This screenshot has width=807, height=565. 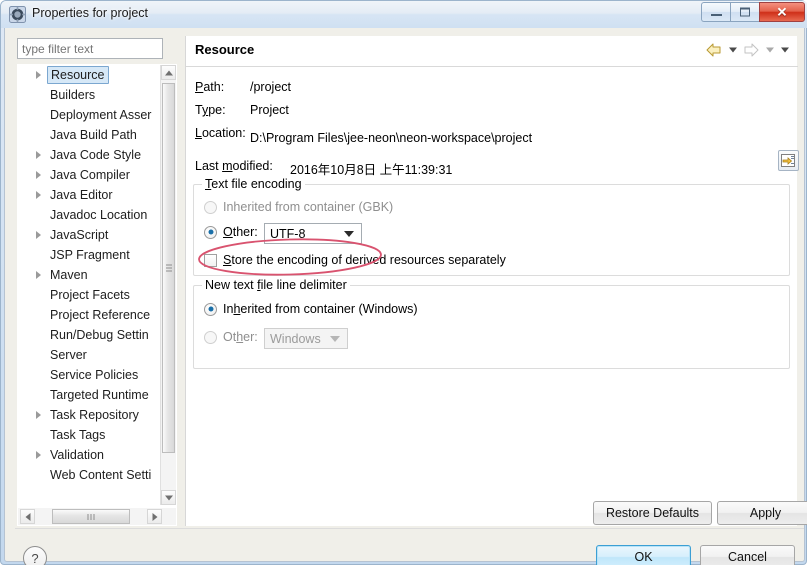 What do you see at coordinates (762, 513) in the screenshot?
I see `apply-button: Apply` at bounding box center [762, 513].